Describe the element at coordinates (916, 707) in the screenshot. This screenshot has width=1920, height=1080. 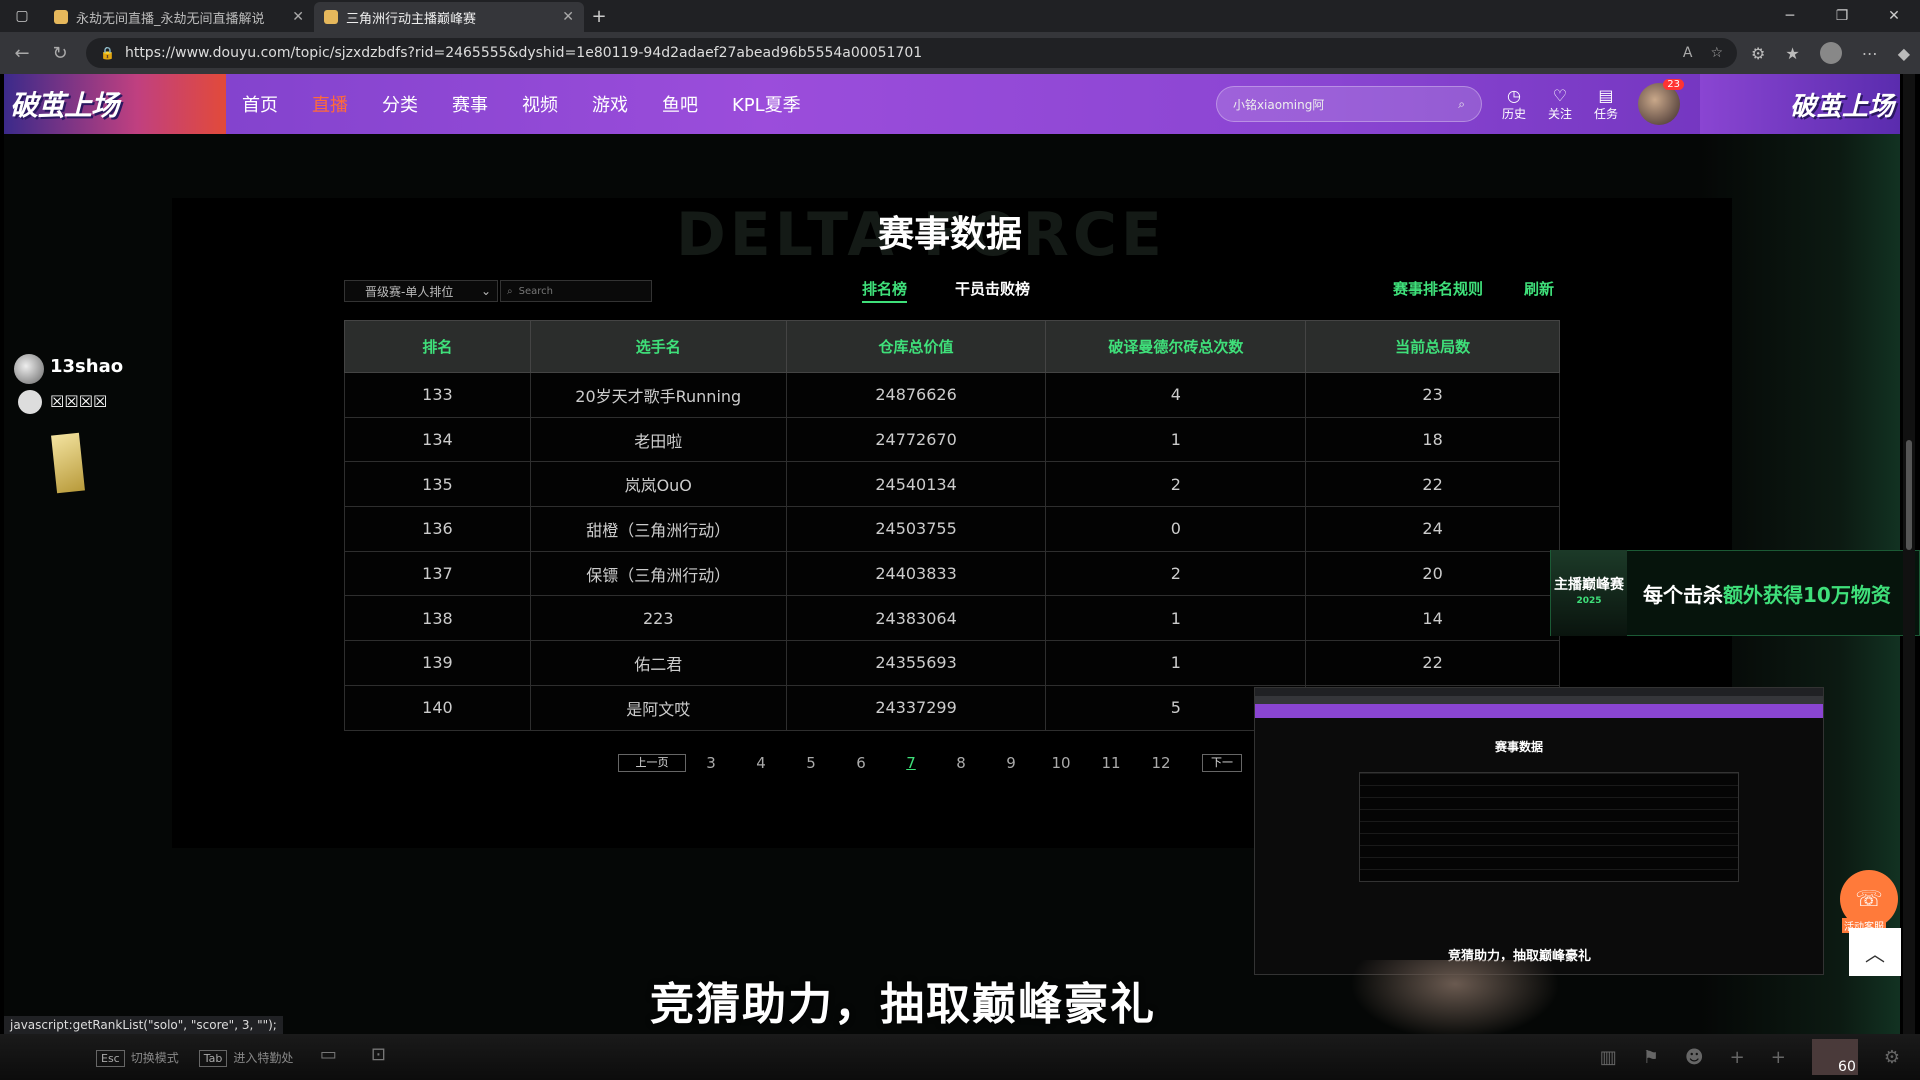
I see `cell-value: 24337299` at that location.